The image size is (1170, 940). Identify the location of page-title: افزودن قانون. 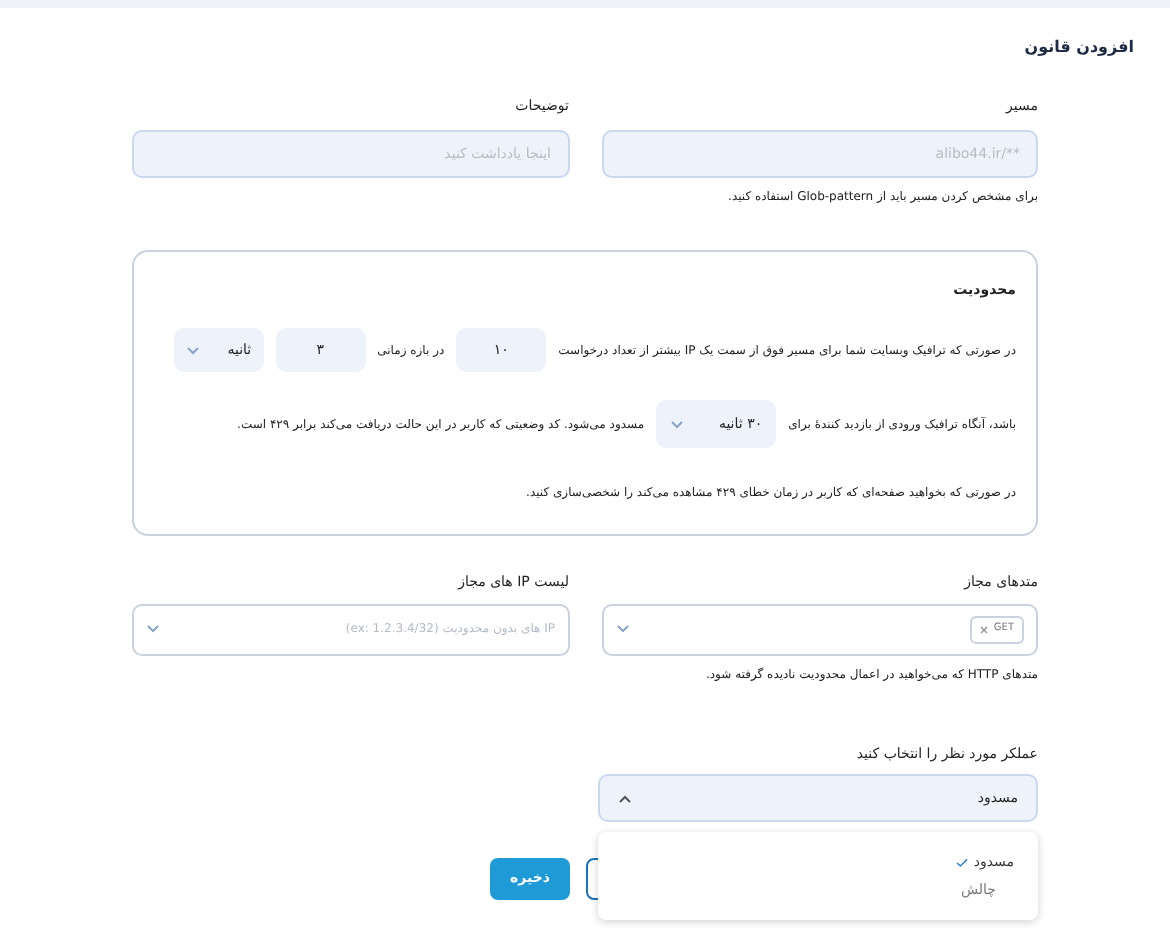
(1079, 48).